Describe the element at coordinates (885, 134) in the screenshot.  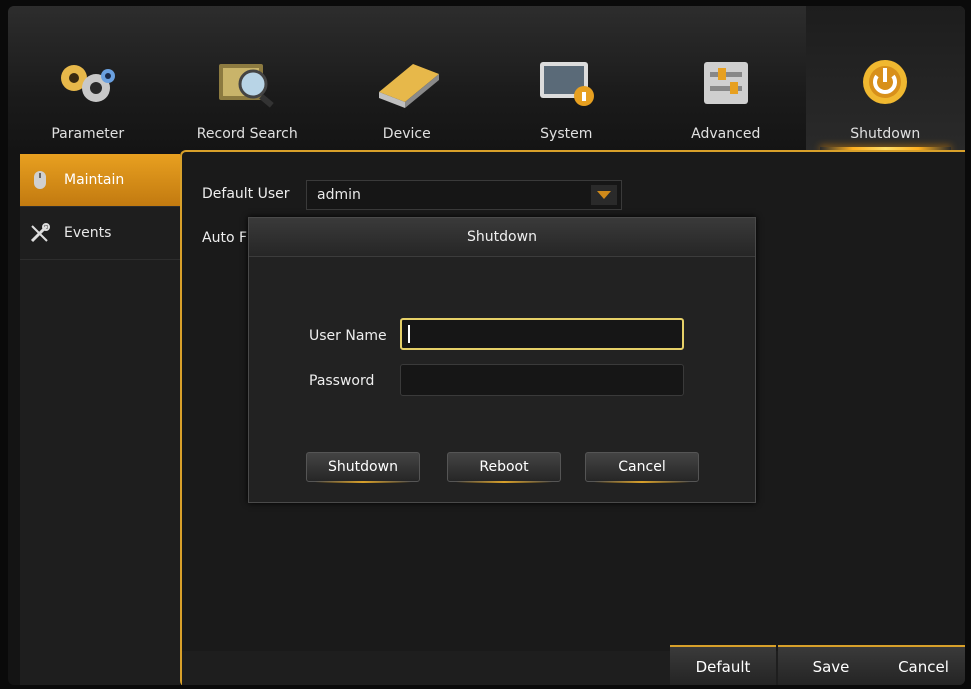
I see `tab-label: Shutdown` at that location.